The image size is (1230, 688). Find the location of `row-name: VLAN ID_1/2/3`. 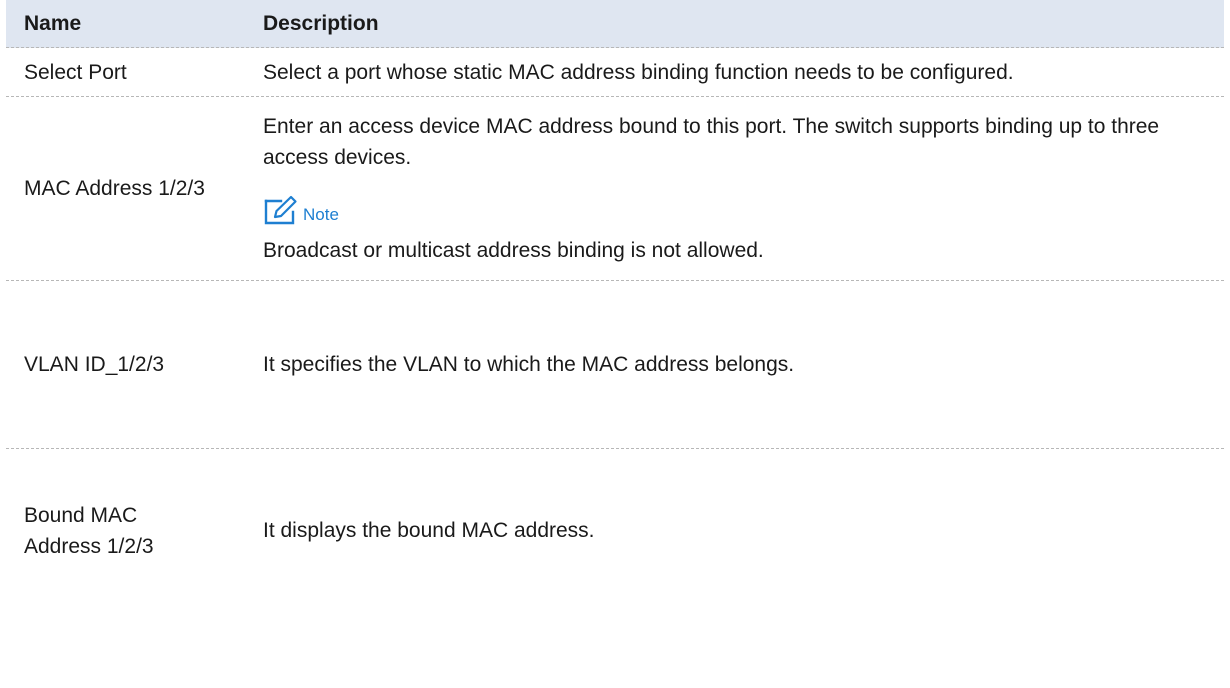

row-name: VLAN ID_1/2/3 is located at coordinates (94, 364).